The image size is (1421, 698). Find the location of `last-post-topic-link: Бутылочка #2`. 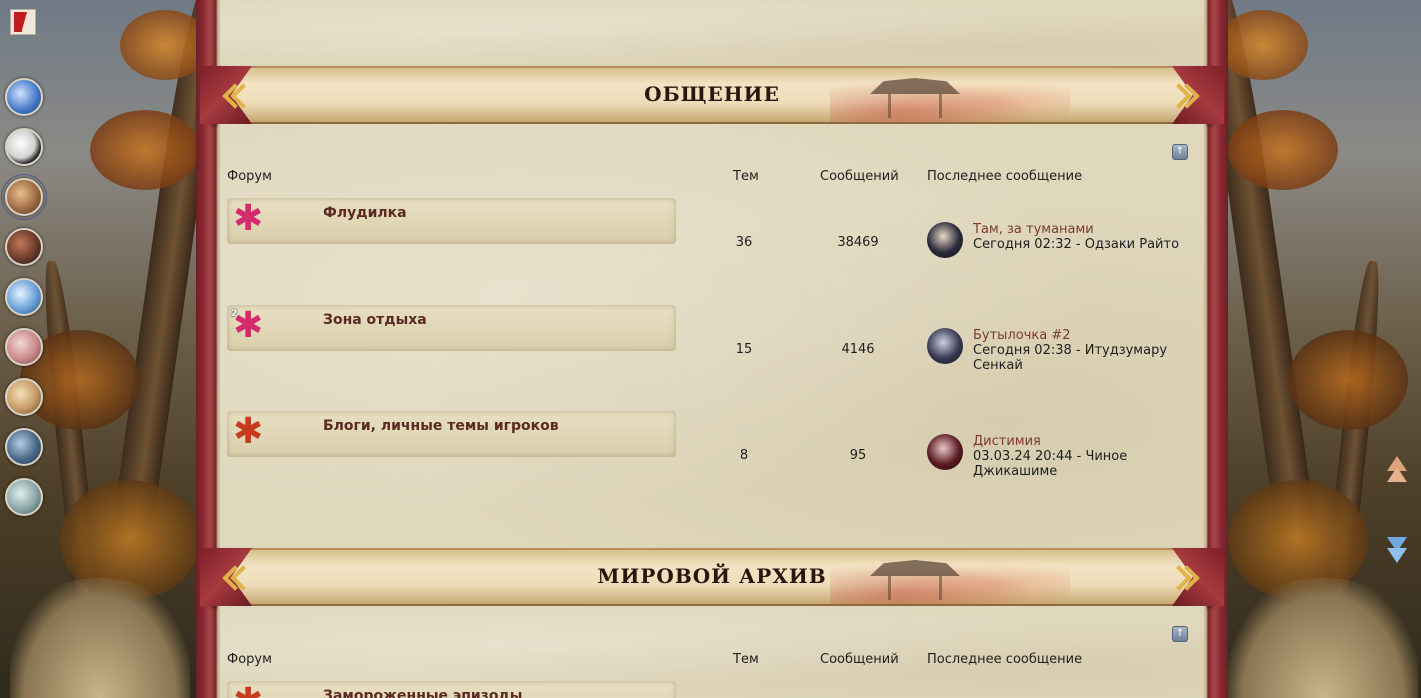

last-post-topic-link: Бутылочка #2 is located at coordinates (1022, 335).